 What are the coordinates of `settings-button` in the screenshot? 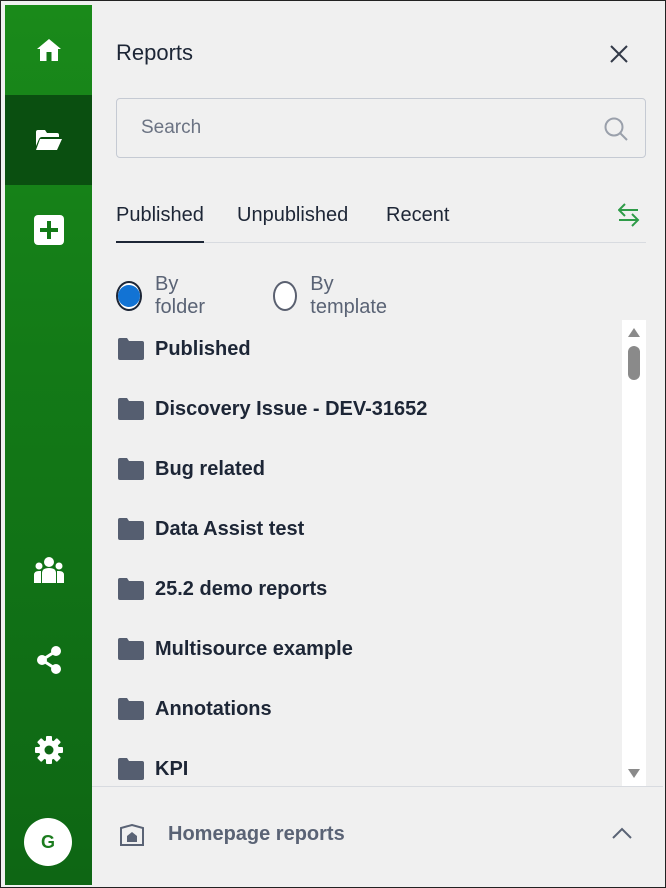 It's located at (48, 750).